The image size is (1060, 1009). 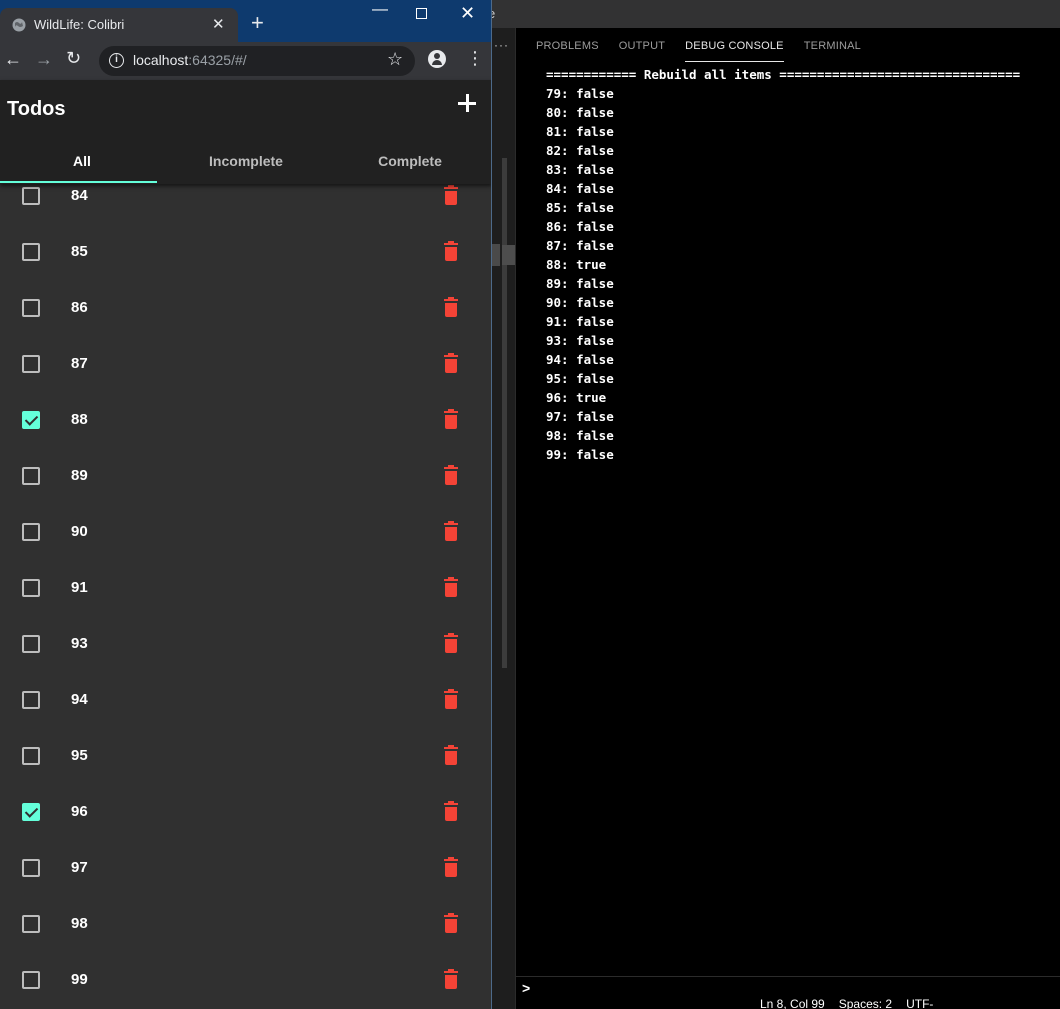 What do you see at coordinates (832, 51) in the screenshot?
I see `panel-tab-terminal: TERMINAL` at bounding box center [832, 51].